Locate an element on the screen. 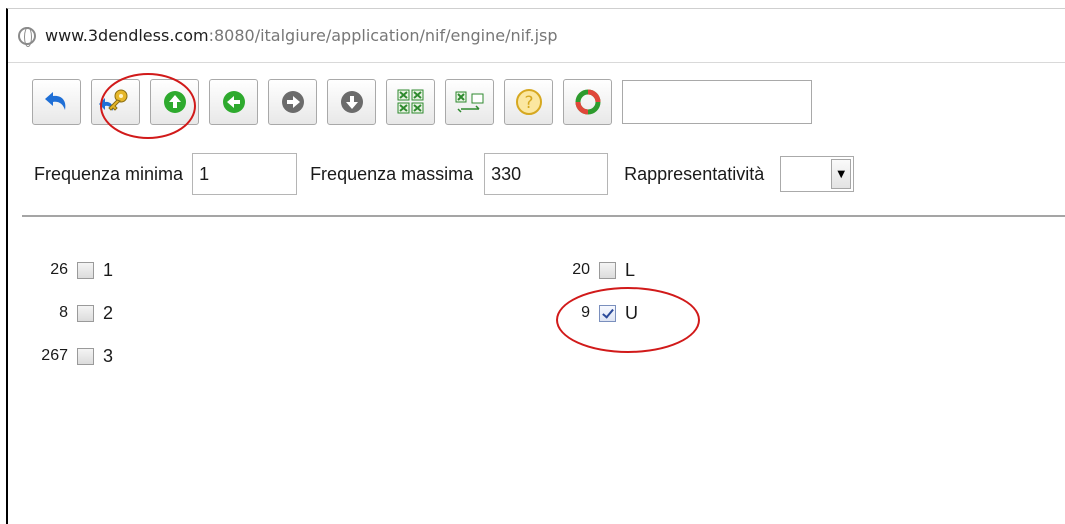 This screenshot has height=524, width=1065. min-frequency-input is located at coordinates (245, 174).